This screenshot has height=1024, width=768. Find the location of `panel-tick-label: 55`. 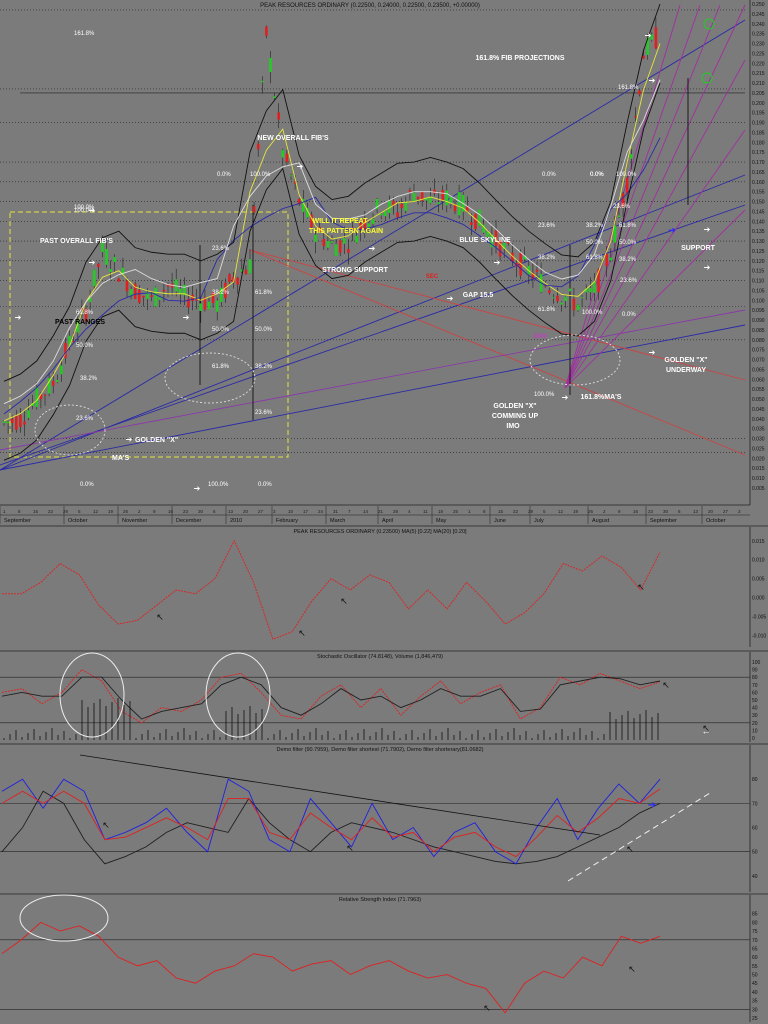

panel-tick-label: 55 is located at coordinates (755, 967).